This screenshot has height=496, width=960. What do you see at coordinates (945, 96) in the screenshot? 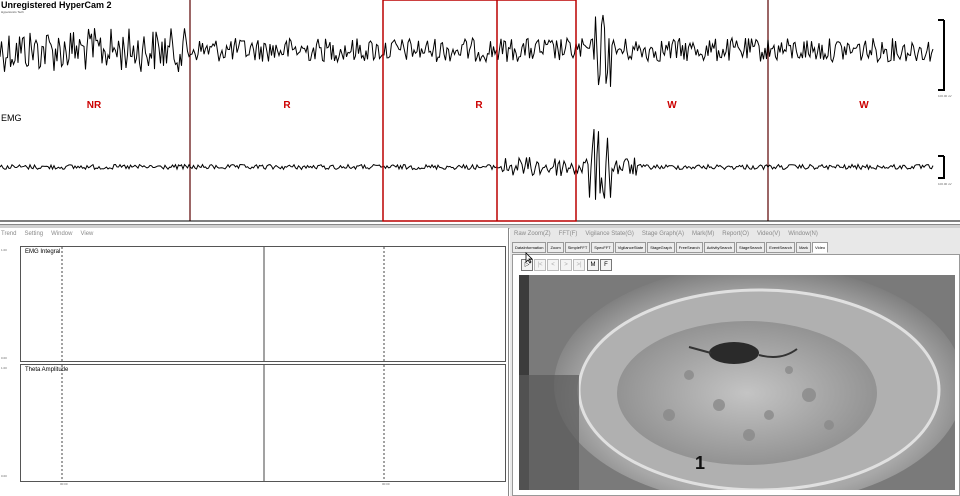
I see `eeg-scale-label: 100.00 uV` at bounding box center [945, 96].